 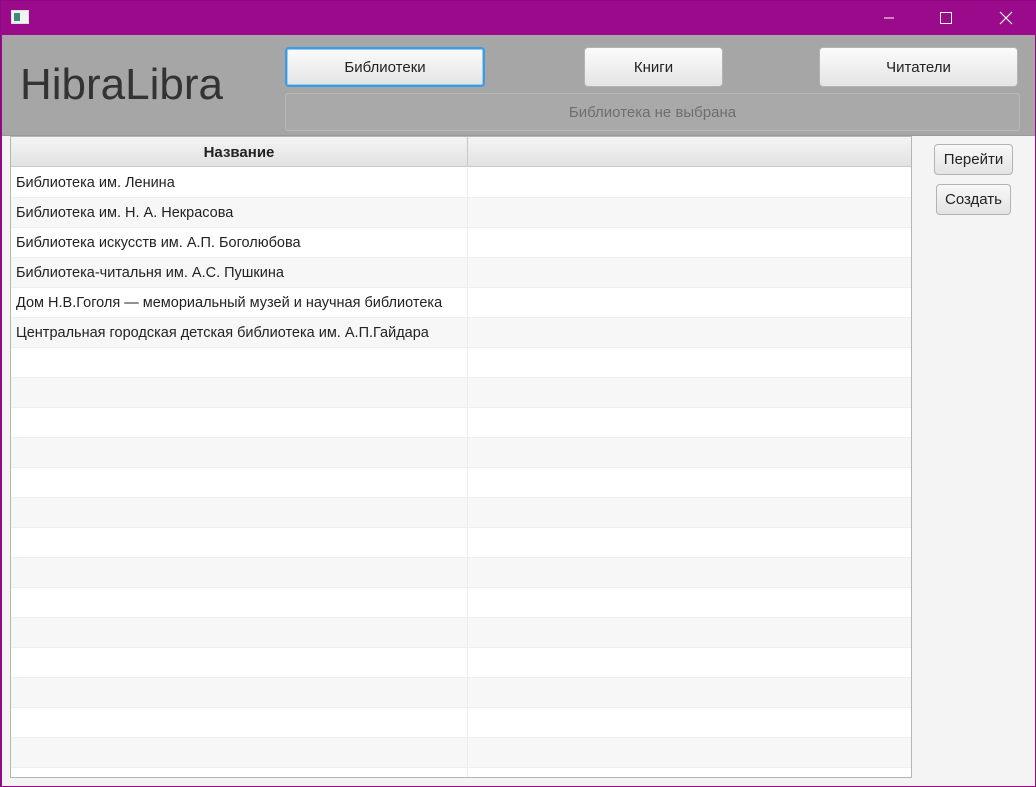 I want to click on maximize-button, so click(x=946, y=18).